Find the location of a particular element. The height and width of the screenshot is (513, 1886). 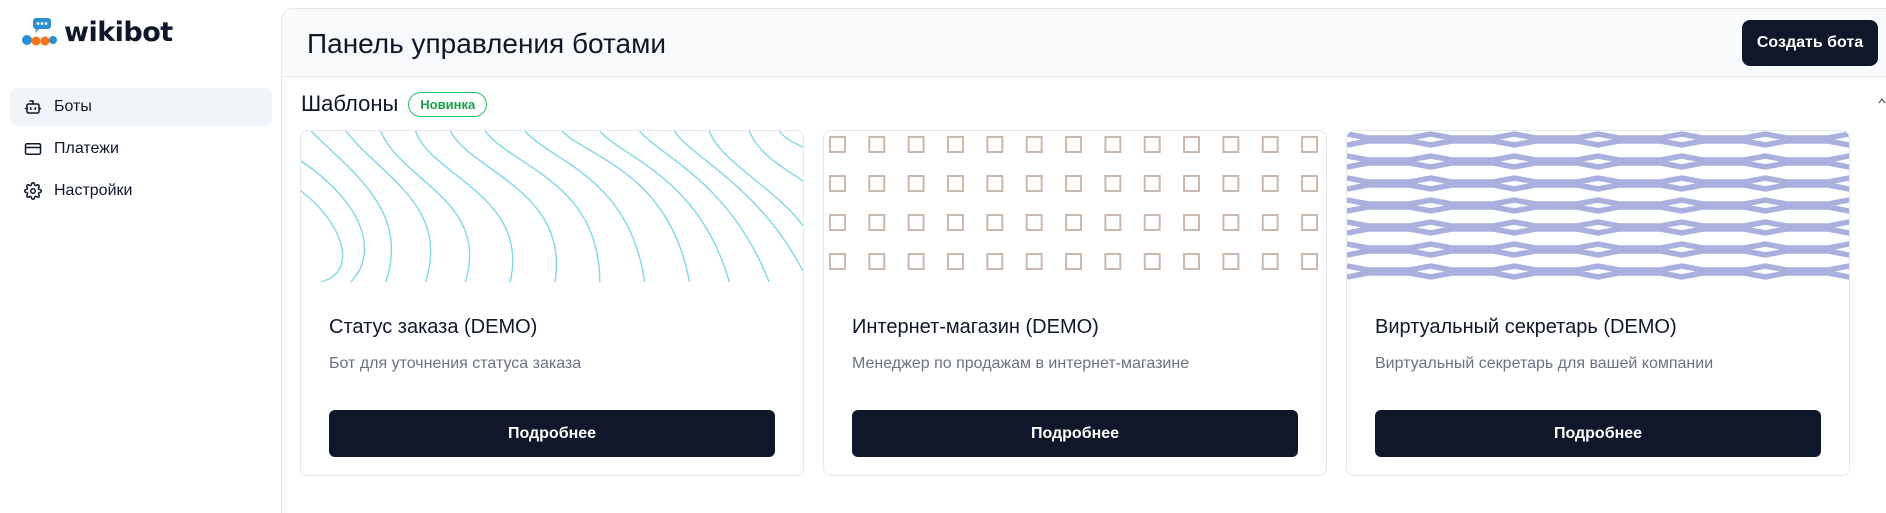

sidebar-item-bots: Боты is located at coordinates (141, 107).